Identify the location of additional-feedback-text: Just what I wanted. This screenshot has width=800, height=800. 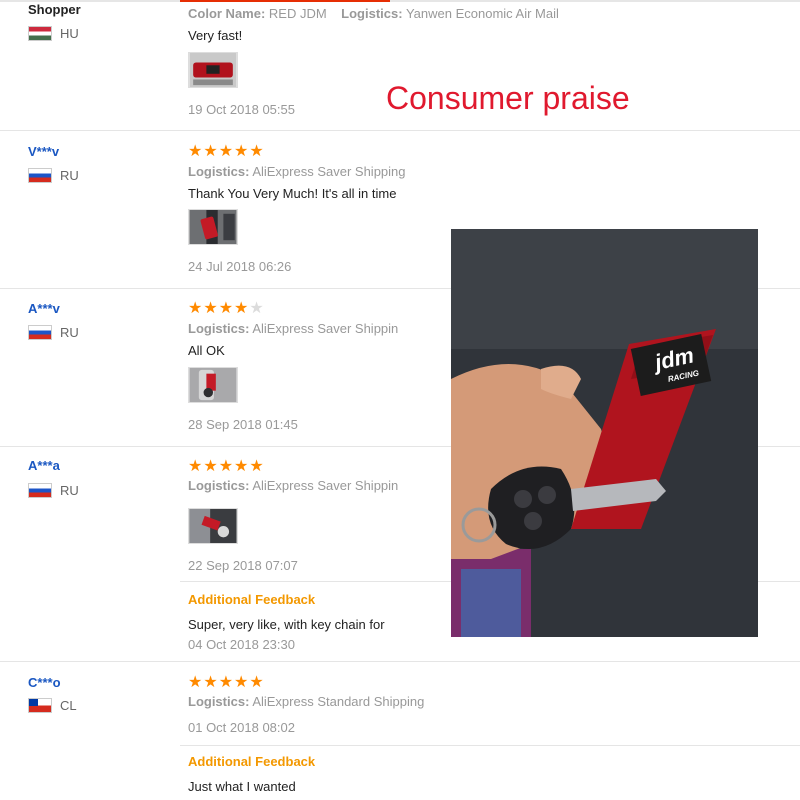
(242, 786).